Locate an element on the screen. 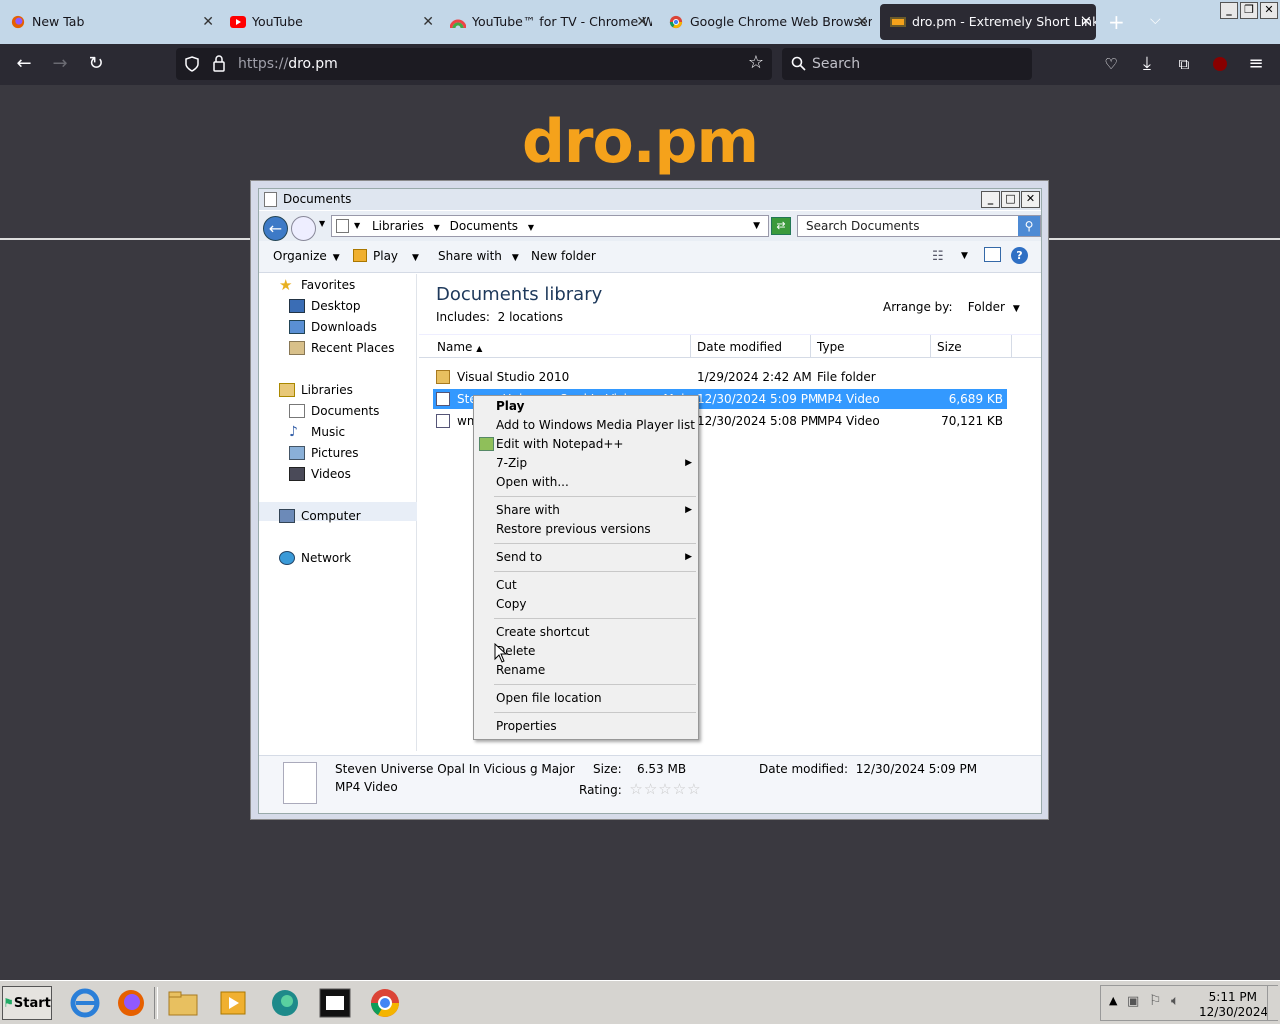  nav-libraries: Libraries is located at coordinates (316, 390).